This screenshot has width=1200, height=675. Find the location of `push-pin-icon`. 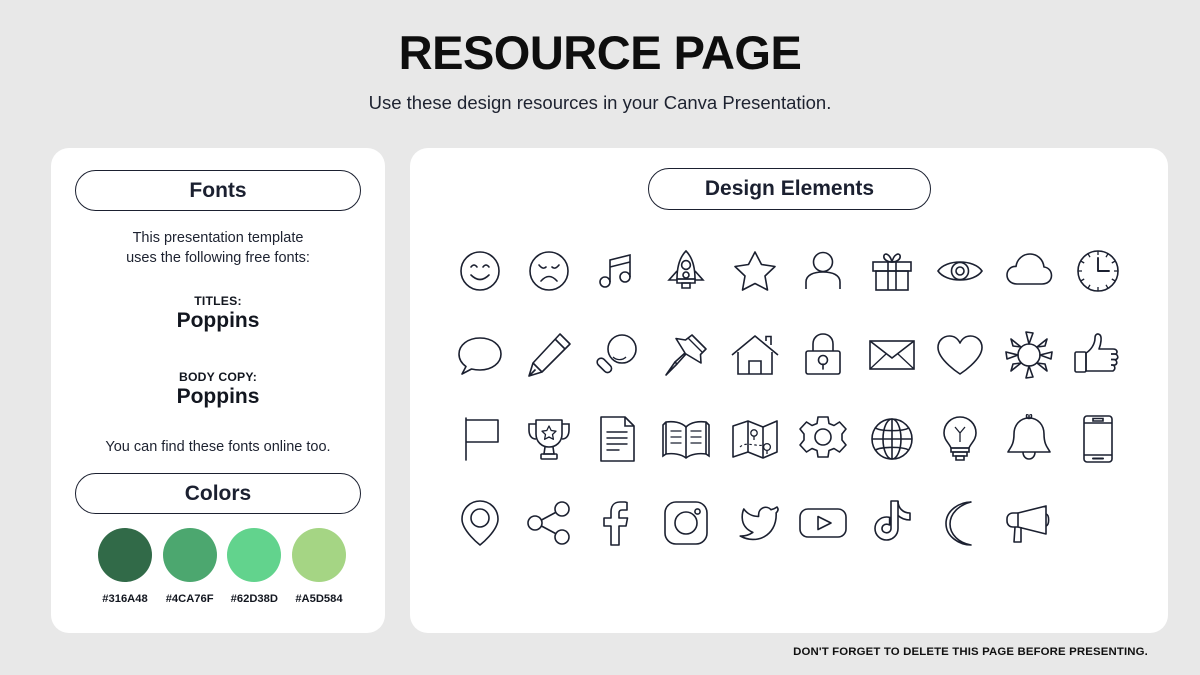

push-pin-icon is located at coordinates (686, 355).